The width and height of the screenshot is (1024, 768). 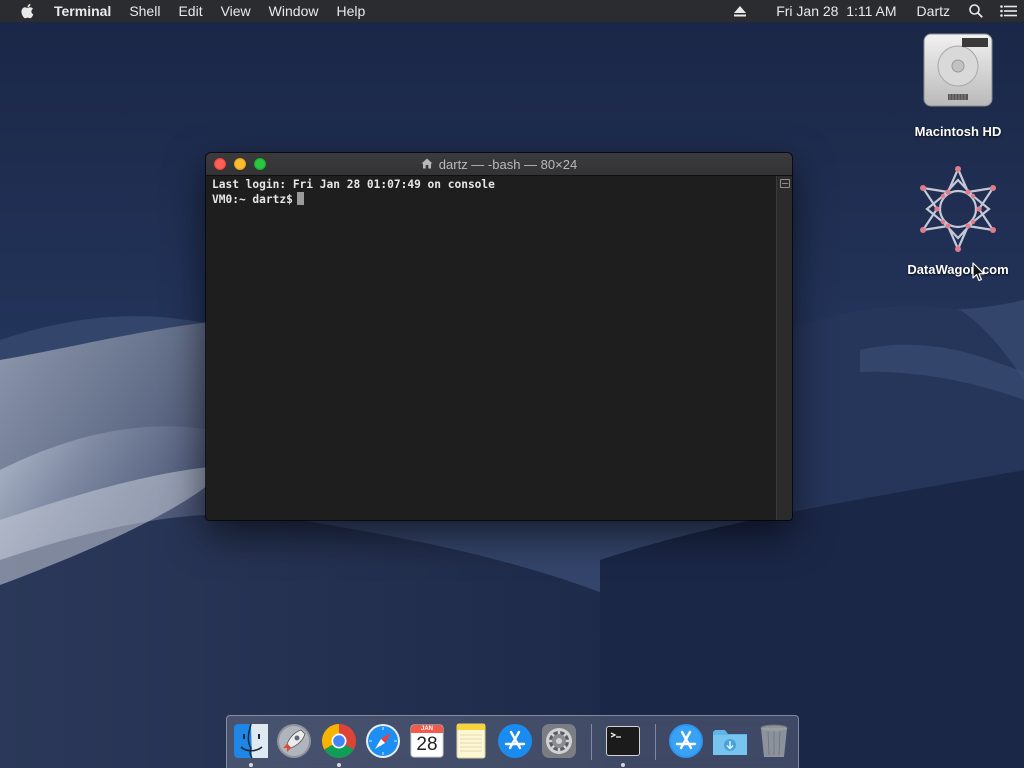 What do you see at coordinates (294, 11) in the screenshot?
I see `menu-window: Window` at bounding box center [294, 11].